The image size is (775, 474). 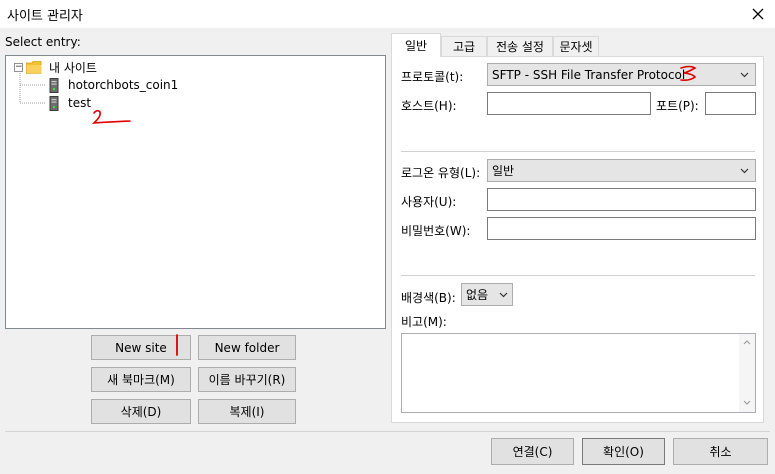 I want to click on ok-button: 확인(O), so click(x=623, y=451).